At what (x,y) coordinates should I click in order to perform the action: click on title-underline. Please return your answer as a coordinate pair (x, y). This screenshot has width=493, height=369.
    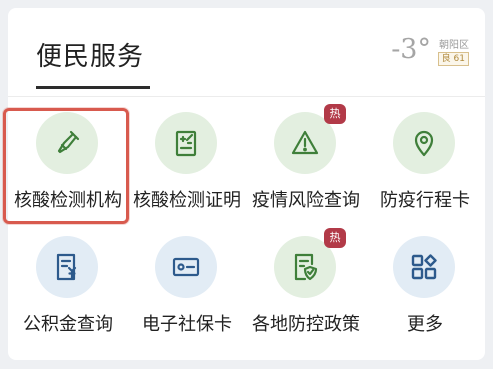
    Looking at the image, I should click on (93, 87).